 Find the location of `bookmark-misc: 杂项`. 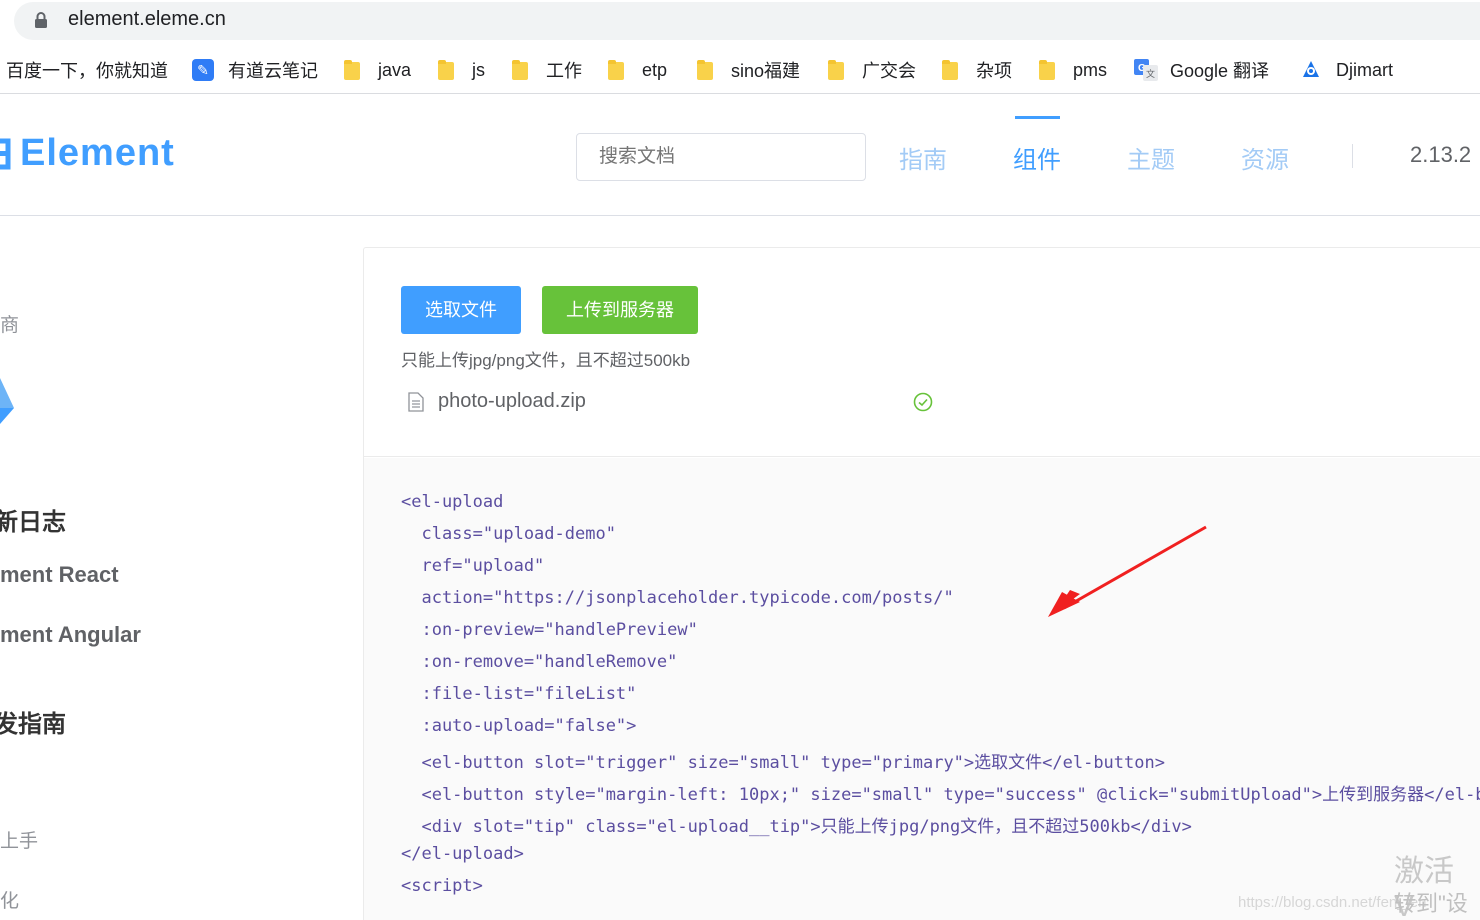

bookmark-misc: 杂项 is located at coordinates (977, 70).